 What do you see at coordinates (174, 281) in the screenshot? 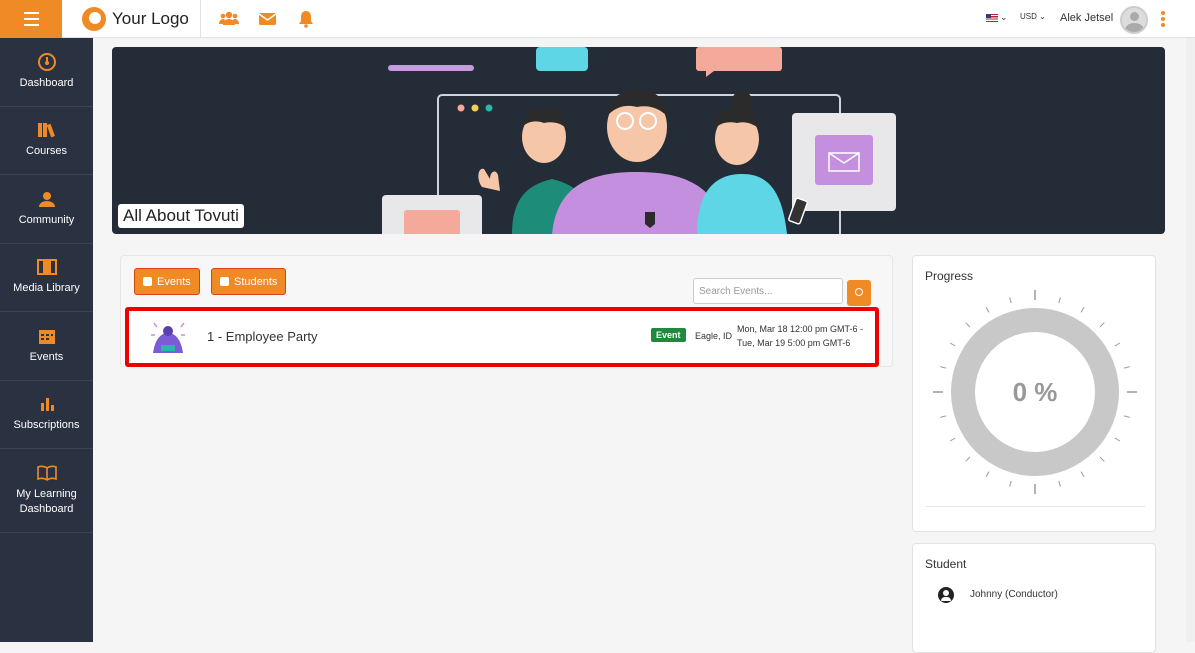
I see `tab-label: Events` at bounding box center [174, 281].